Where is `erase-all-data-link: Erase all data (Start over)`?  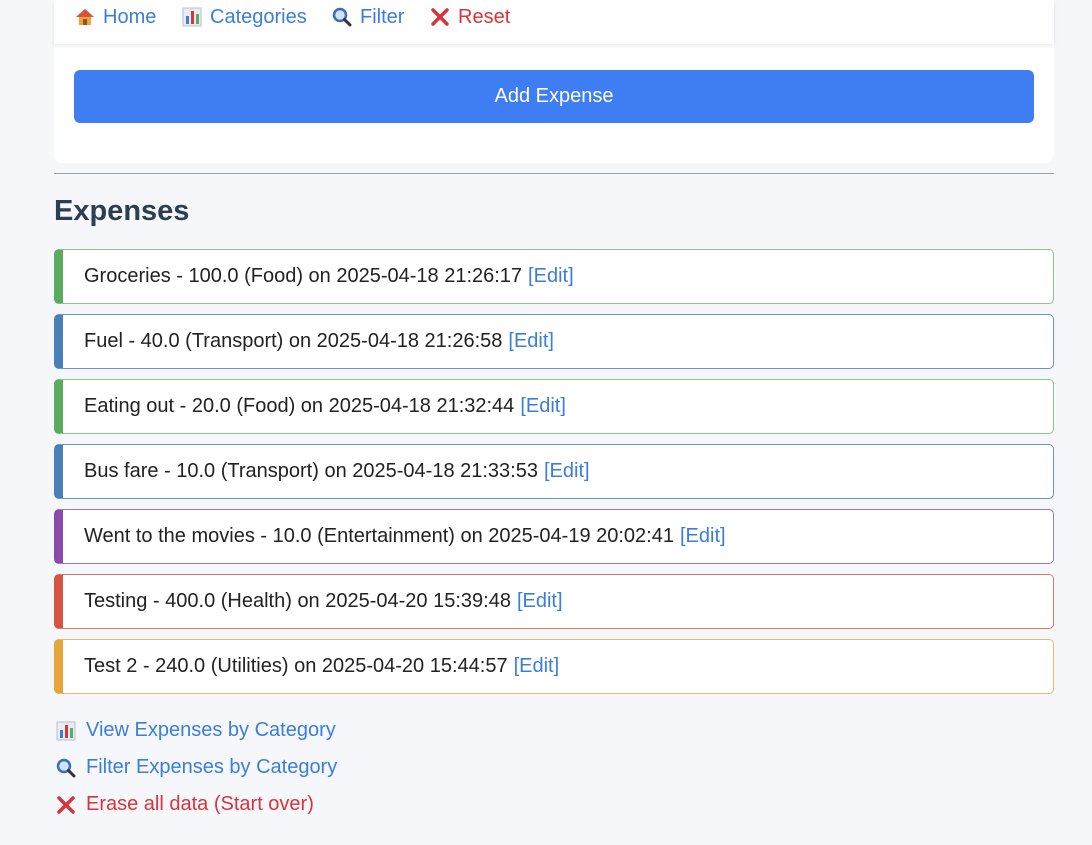
erase-all-data-link: Erase all data (Start over) is located at coordinates (196, 804).